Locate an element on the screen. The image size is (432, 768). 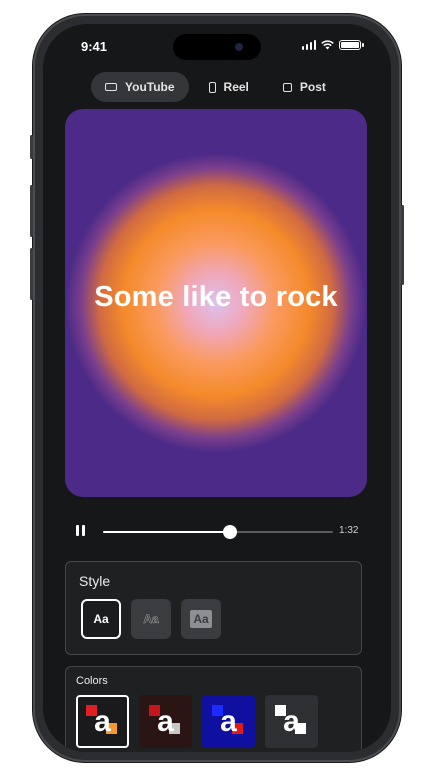
dynamic-island is located at coordinates (217, 47).